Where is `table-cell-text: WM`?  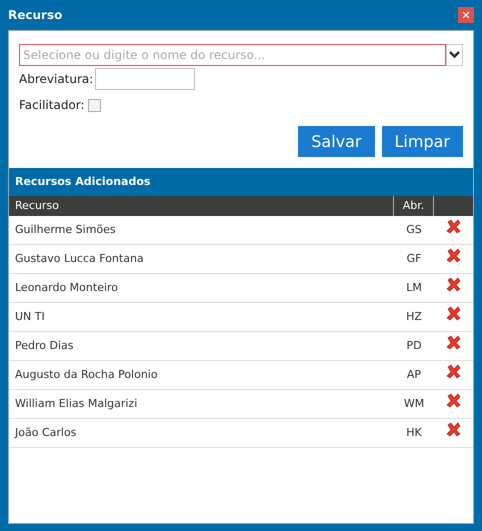 table-cell-text: WM is located at coordinates (414, 404).